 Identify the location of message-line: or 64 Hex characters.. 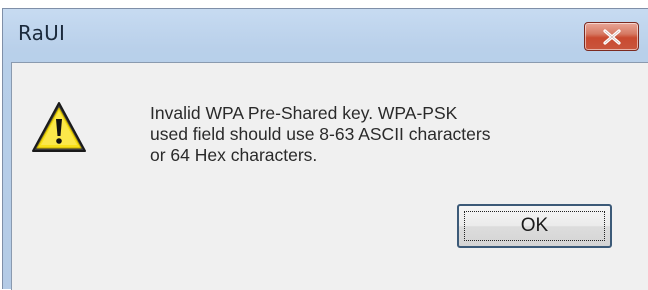
(234, 155).